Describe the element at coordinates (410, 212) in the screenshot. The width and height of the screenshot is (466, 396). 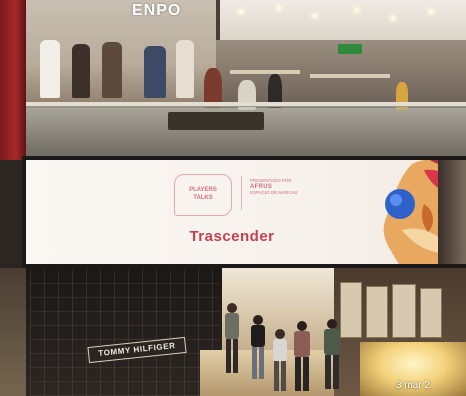
I see `abstract-art-graphic` at that location.